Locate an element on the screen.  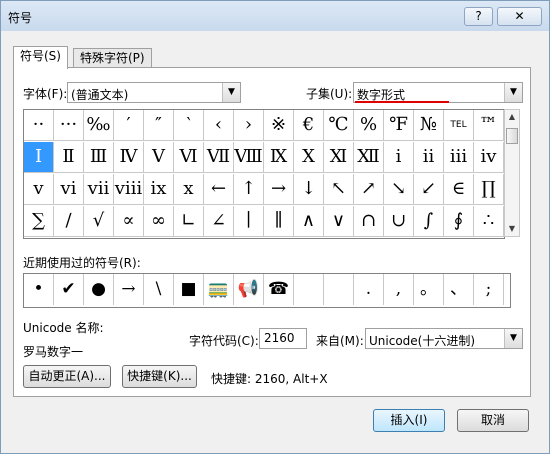
symbol-cell: Ⅸ is located at coordinates (279, 157).